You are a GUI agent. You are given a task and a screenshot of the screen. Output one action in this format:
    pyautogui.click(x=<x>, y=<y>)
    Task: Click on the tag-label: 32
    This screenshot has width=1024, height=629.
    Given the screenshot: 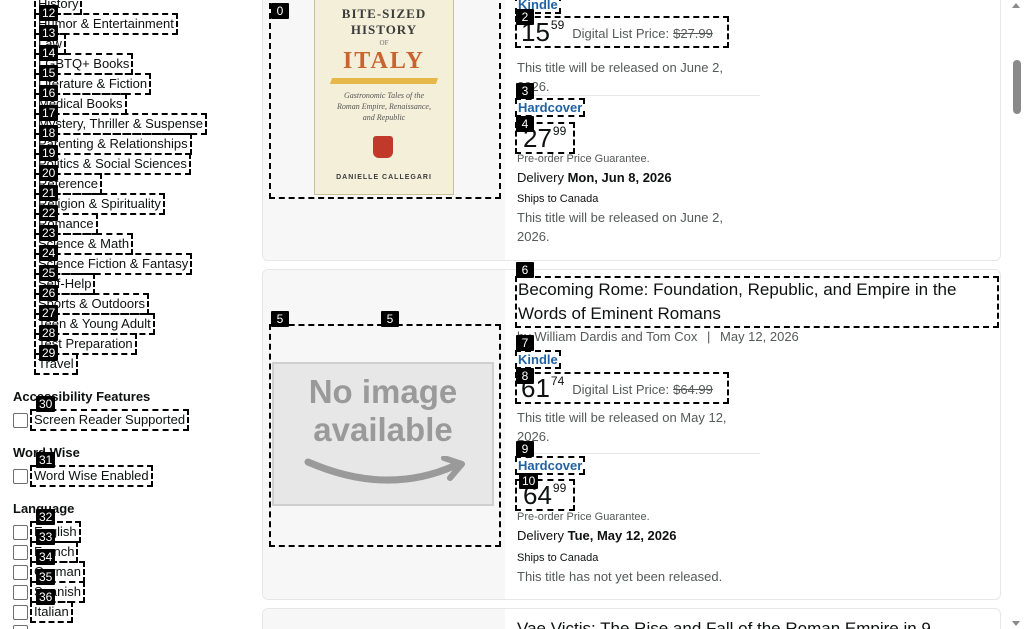 What is the action you would take?
    pyautogui.click(x=46, y=517)
    